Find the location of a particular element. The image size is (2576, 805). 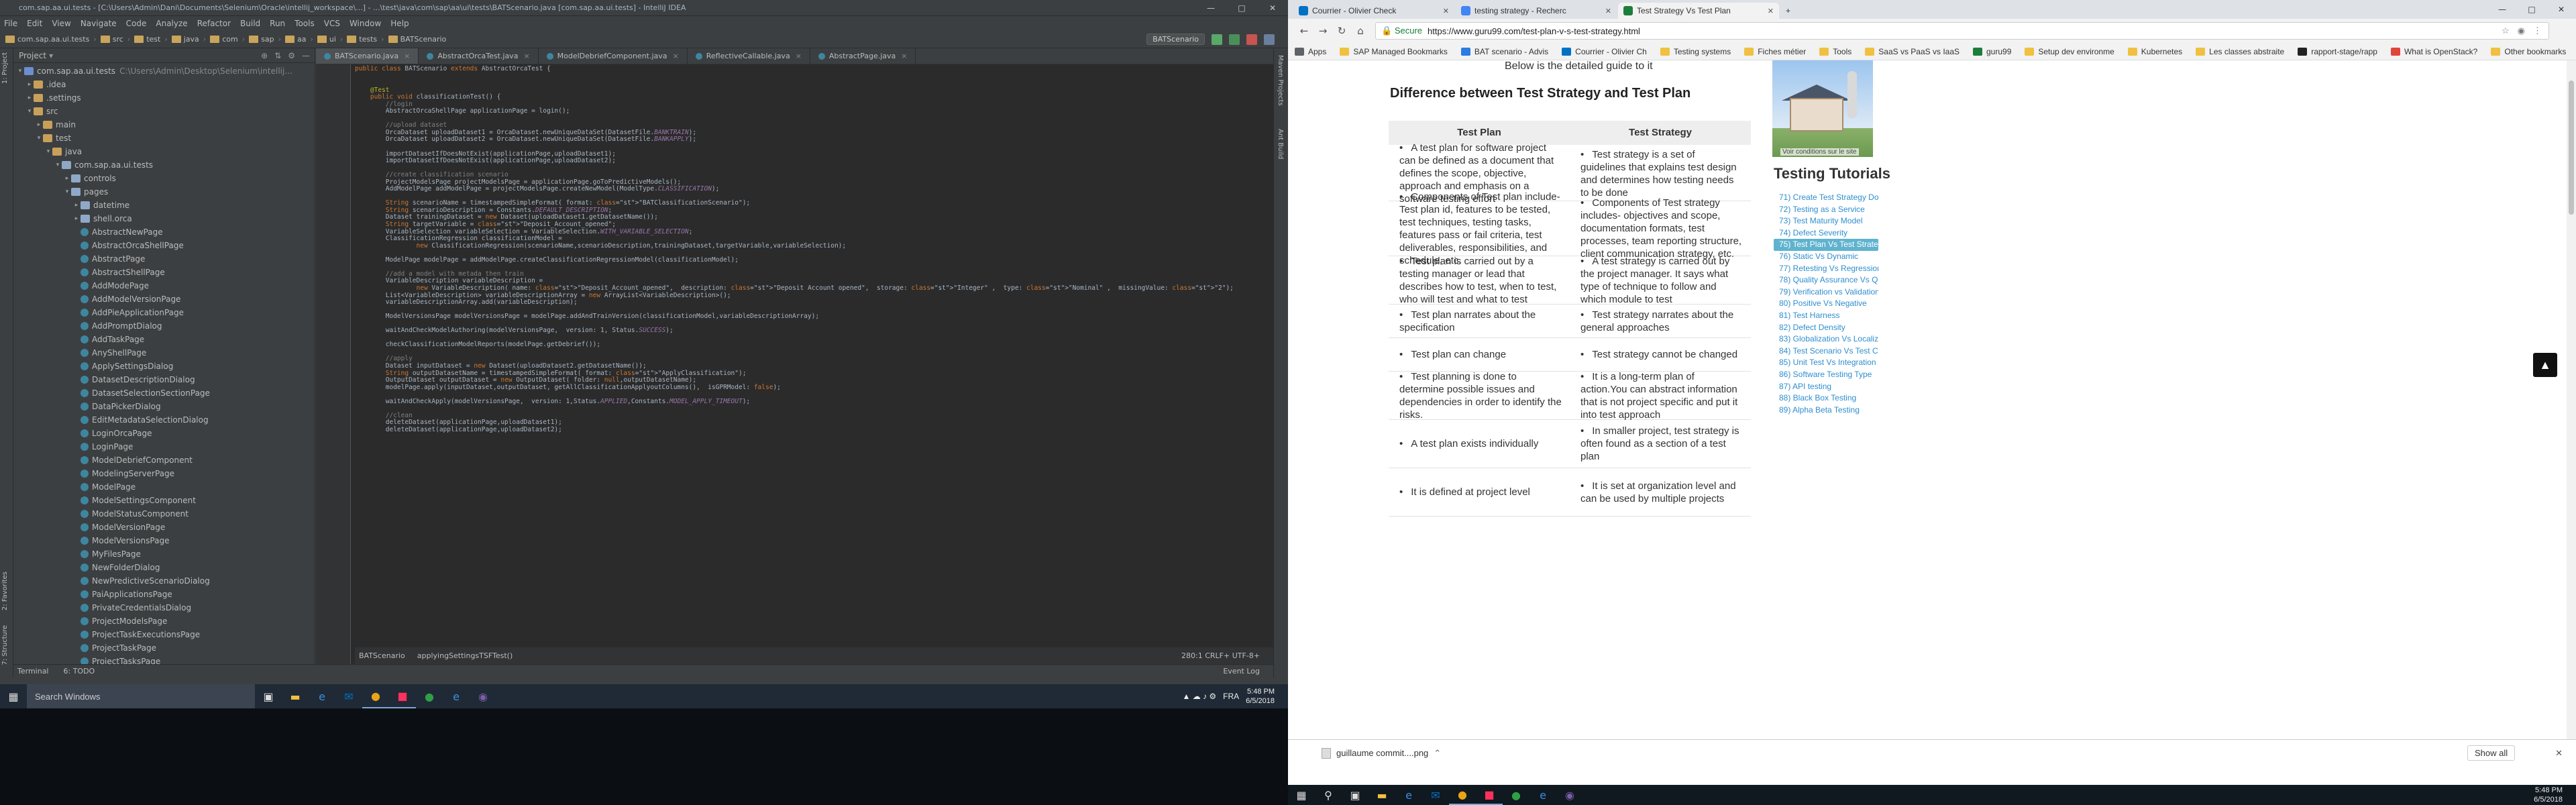

ie-icon: e is located at coordinates (1542, 795).